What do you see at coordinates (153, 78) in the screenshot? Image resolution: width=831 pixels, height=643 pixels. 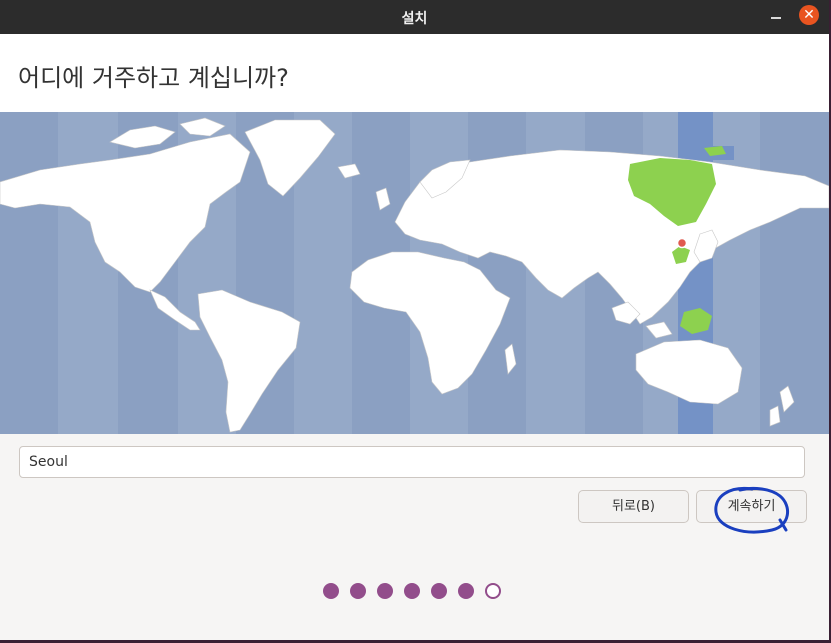 I see `page-title: 어디에 거주하고 계십니까?` at bounding box center [153, 78].